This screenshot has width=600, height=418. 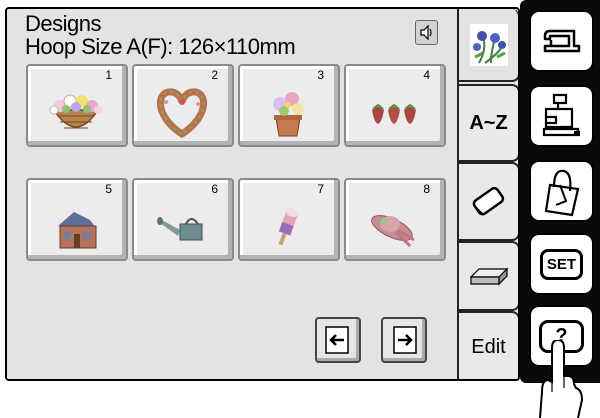 I want to click on design-tile-4: 4, so click(x=395, y=105).